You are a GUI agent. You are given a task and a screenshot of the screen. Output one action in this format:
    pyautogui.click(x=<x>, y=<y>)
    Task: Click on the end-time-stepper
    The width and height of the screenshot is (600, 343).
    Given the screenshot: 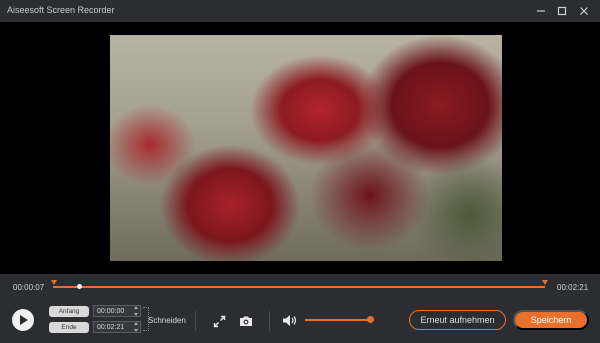 What is the action you would take?
    pyautogui.click(x=136, y=327)
    